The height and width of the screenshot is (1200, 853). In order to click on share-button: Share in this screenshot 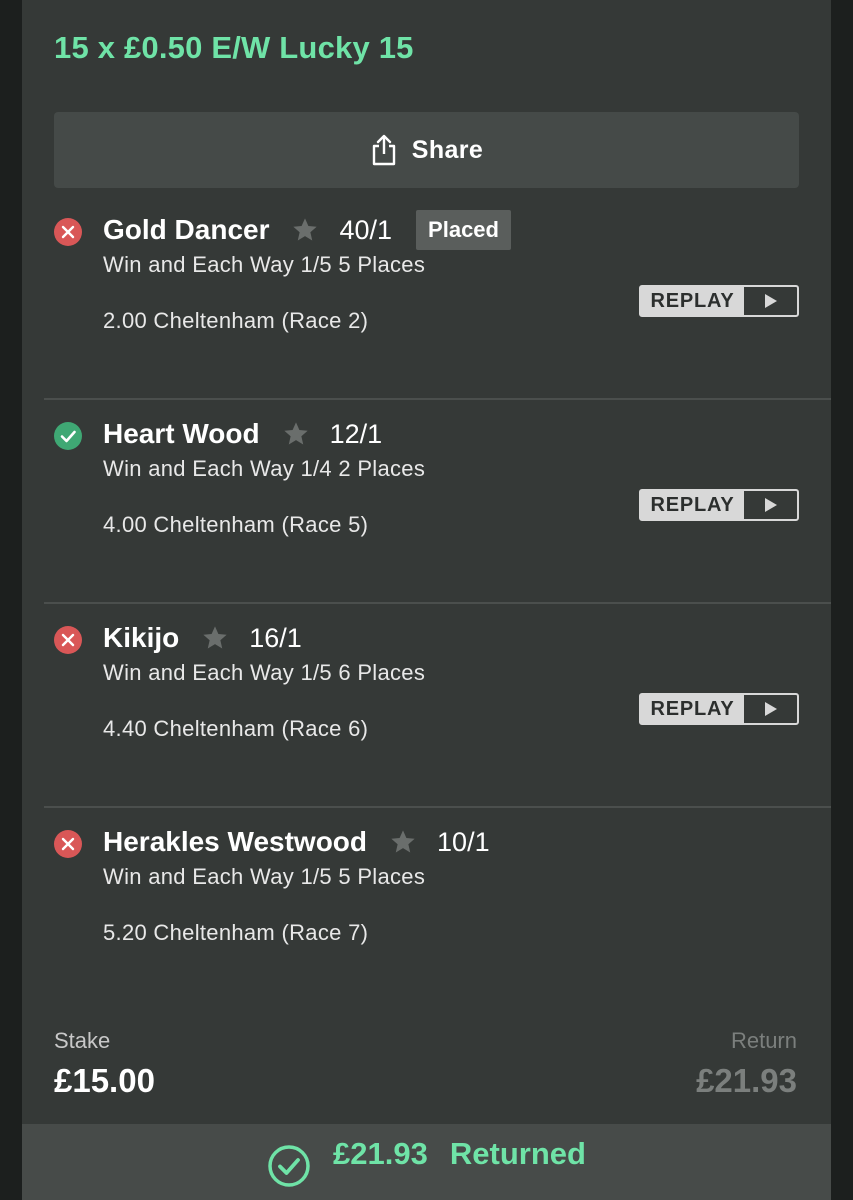, I will do `click(426, 150)`.